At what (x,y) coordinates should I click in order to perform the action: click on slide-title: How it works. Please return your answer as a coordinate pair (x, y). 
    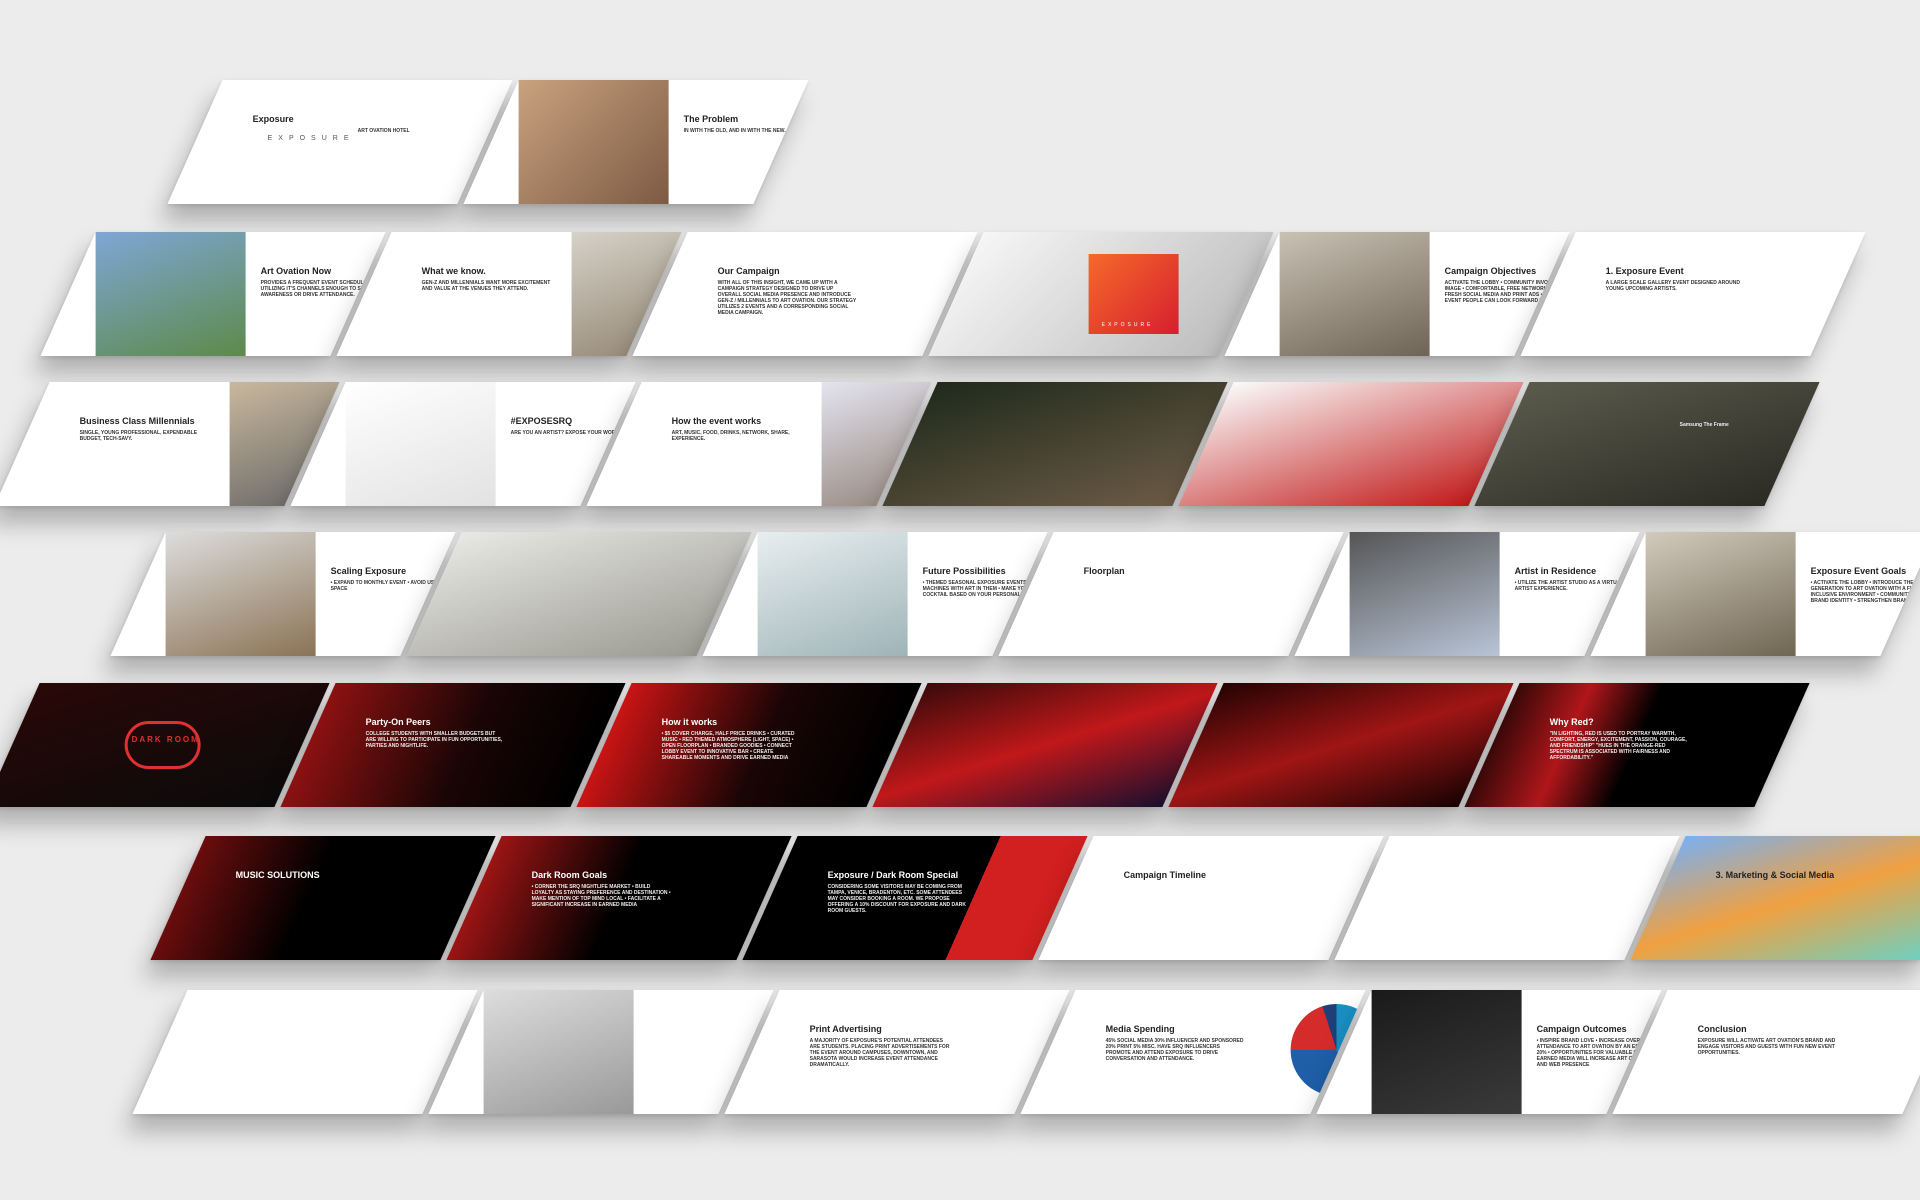
    Looking at the image, I should click on (689, 722).